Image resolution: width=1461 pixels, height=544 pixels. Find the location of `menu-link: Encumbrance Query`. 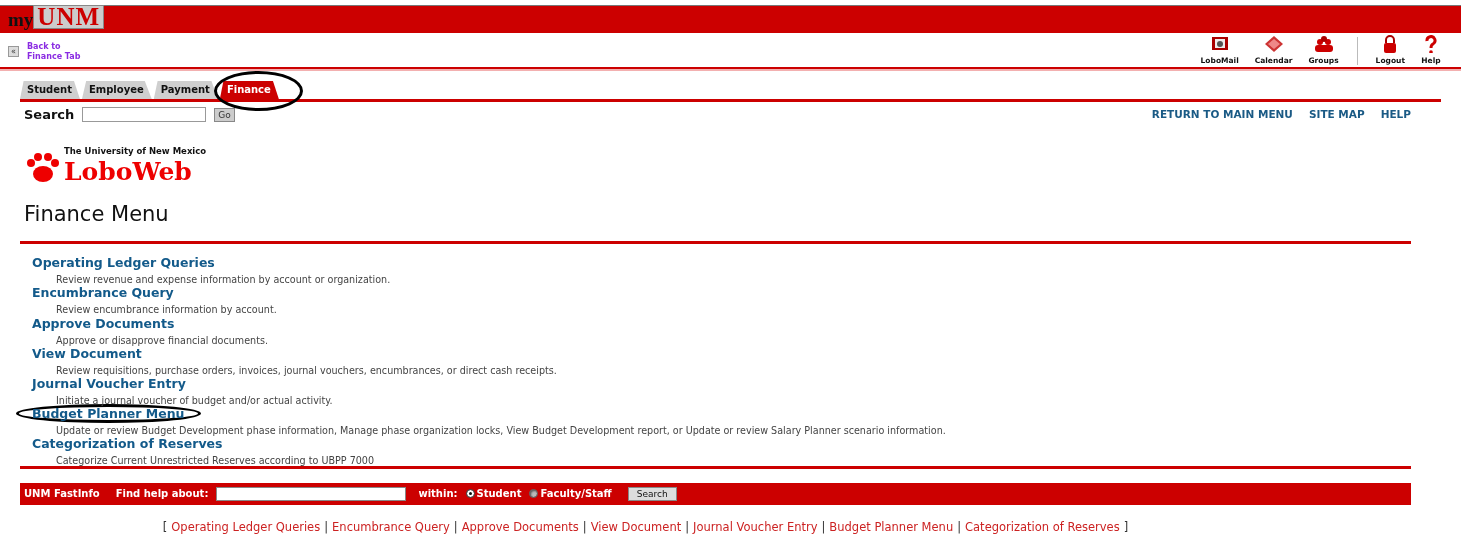

menu-link: Encumbrance Query is located at coordinates (103, 293).